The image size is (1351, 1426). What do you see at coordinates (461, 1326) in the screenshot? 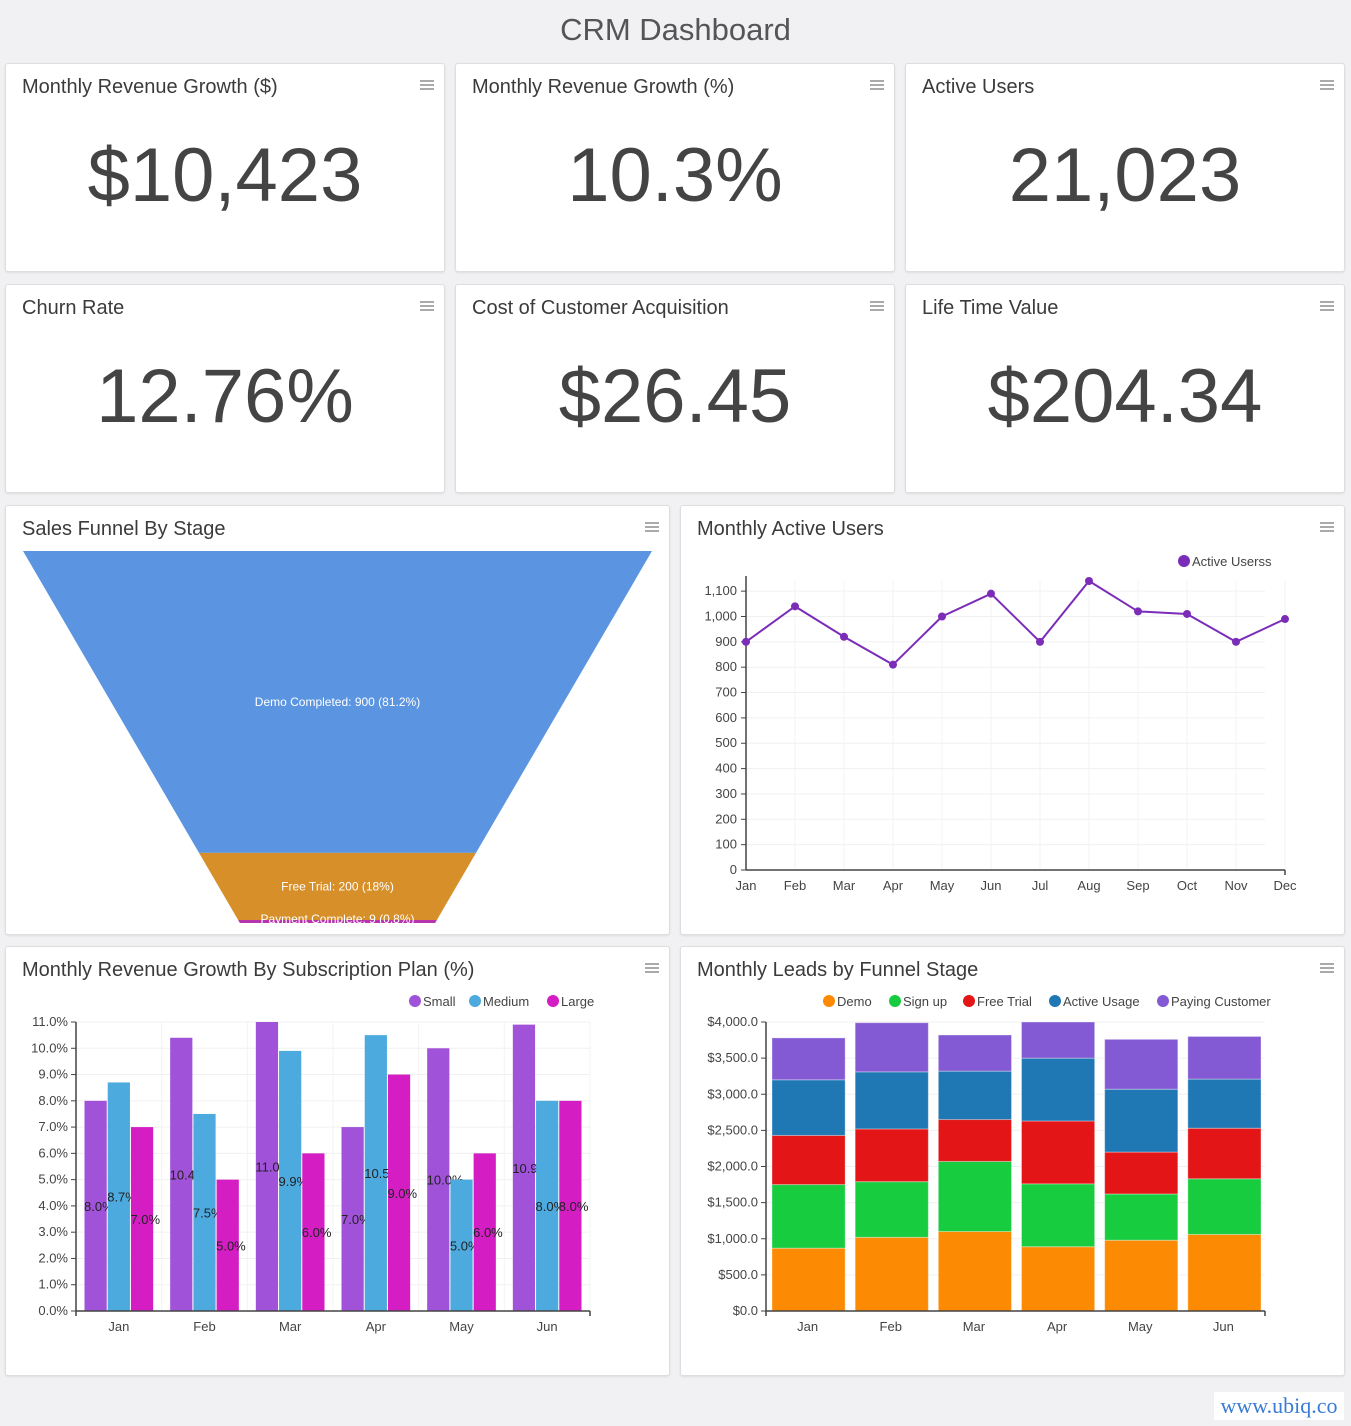
I see `x-tick-label: May` at bounding box center [461, 1326].